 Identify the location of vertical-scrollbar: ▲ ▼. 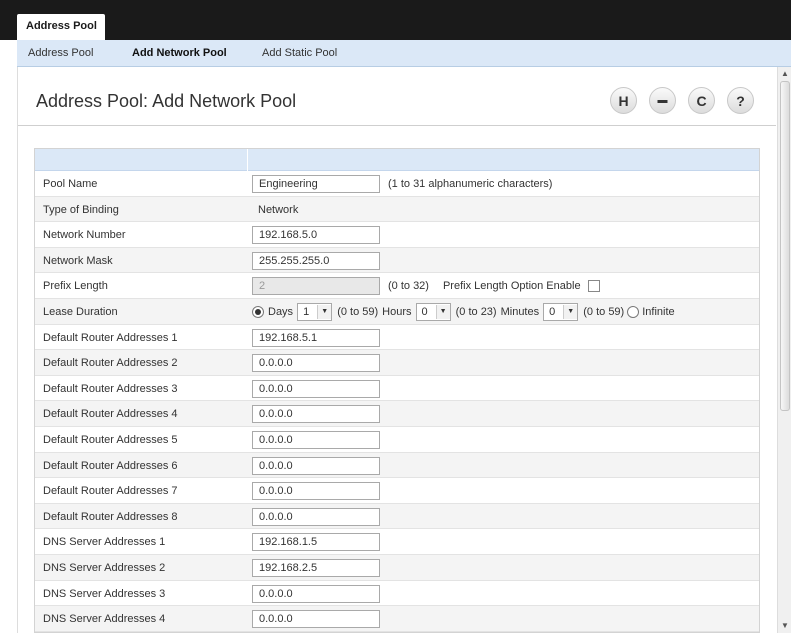
(784, 350).